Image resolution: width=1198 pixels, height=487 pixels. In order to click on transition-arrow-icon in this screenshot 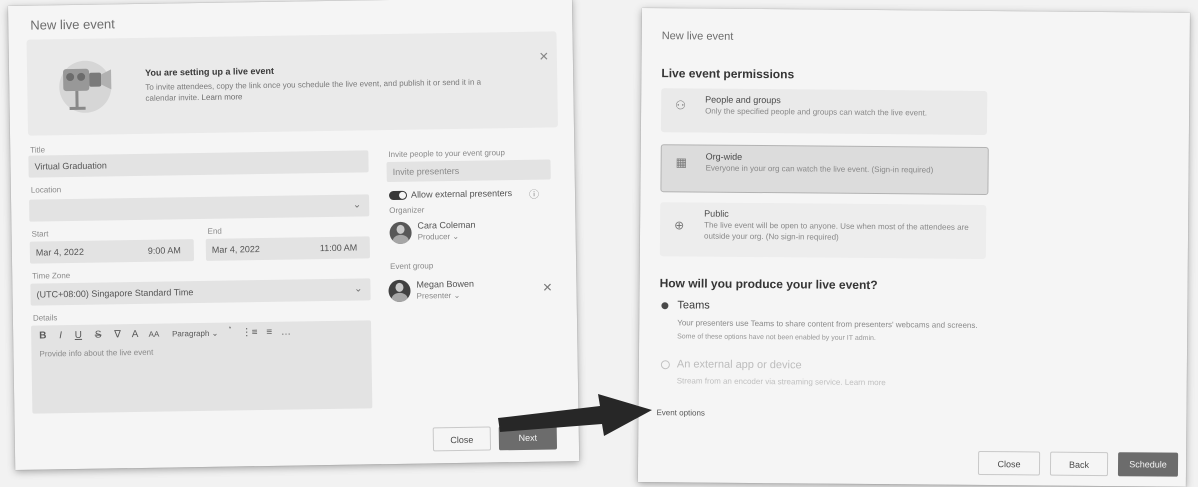, I will do `click(575, 415)`.